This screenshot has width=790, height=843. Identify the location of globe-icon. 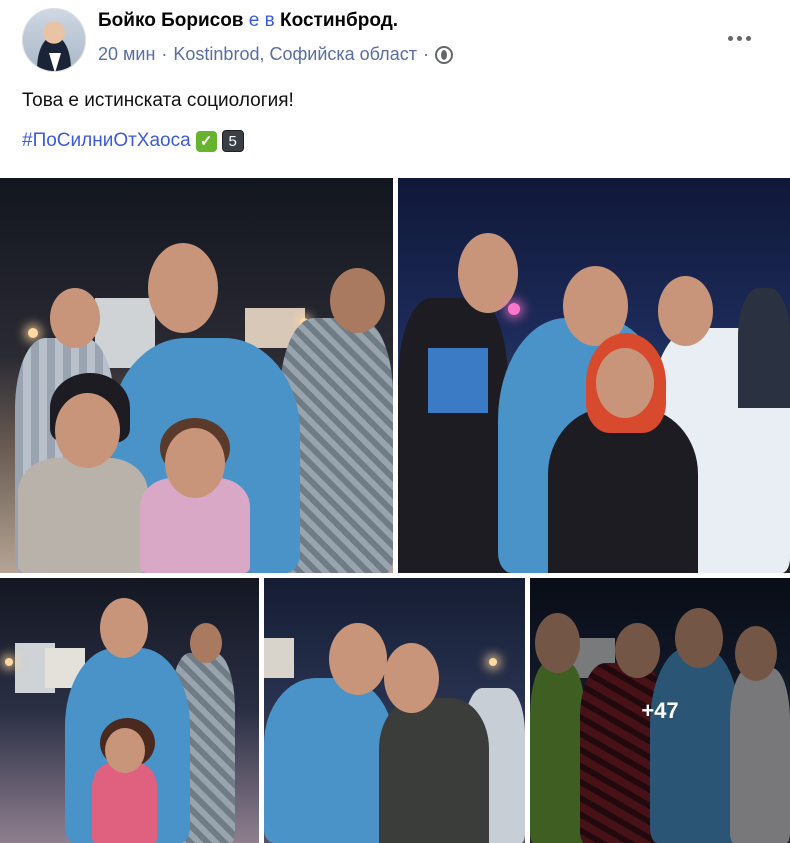
(443, 54).